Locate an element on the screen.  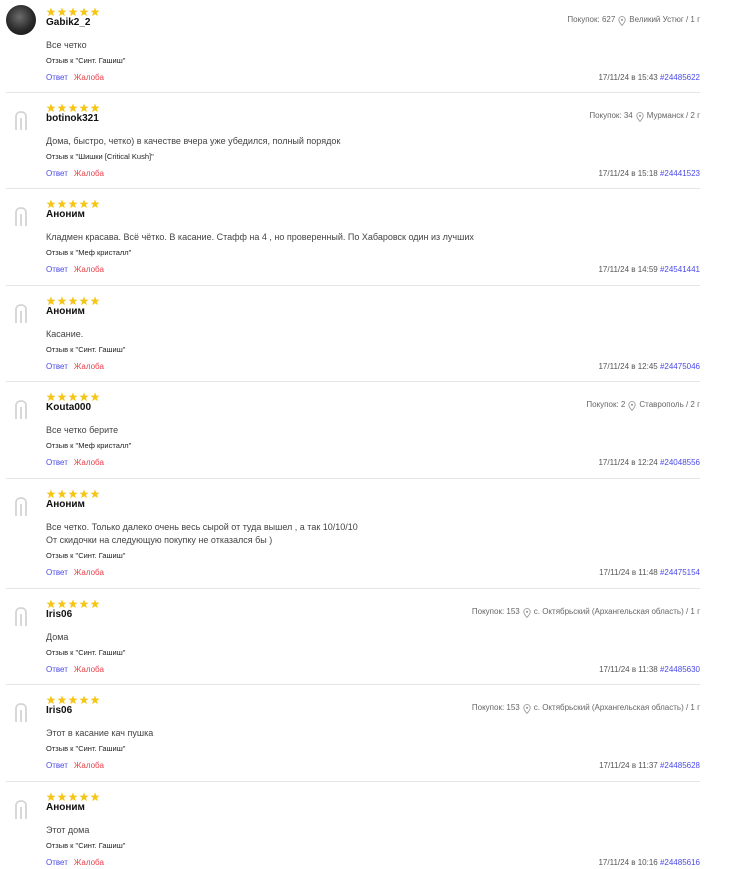
review-text: Все четко is located at coordinates (66, 45).